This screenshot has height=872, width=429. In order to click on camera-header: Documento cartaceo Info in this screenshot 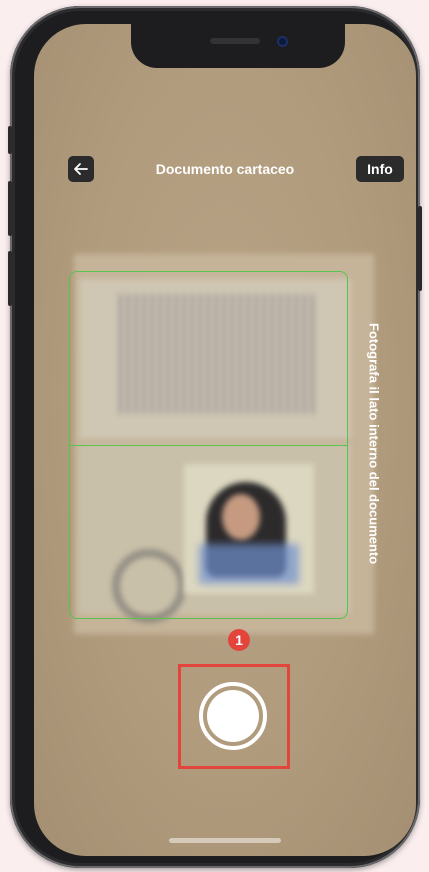, I will do `click(225, 171)`.